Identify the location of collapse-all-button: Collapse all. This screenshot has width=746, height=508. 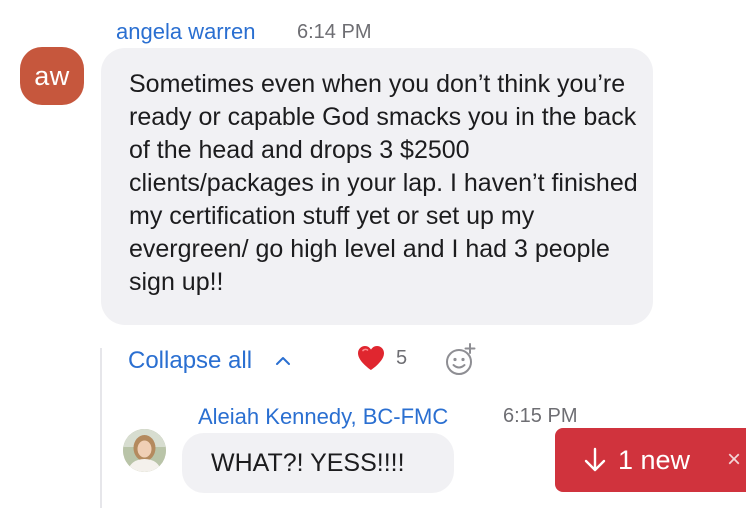
(210, 361).